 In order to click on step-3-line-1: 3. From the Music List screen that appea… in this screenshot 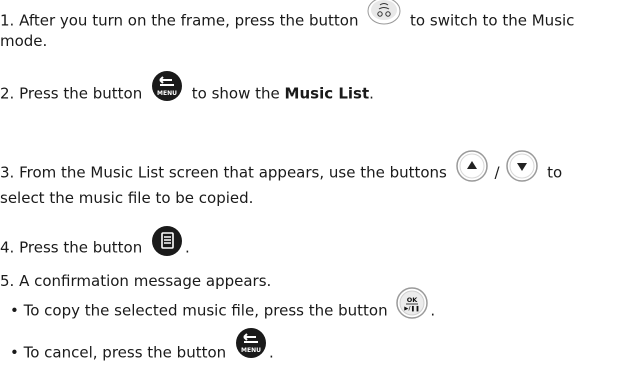, I will do `click(281, 169)`.